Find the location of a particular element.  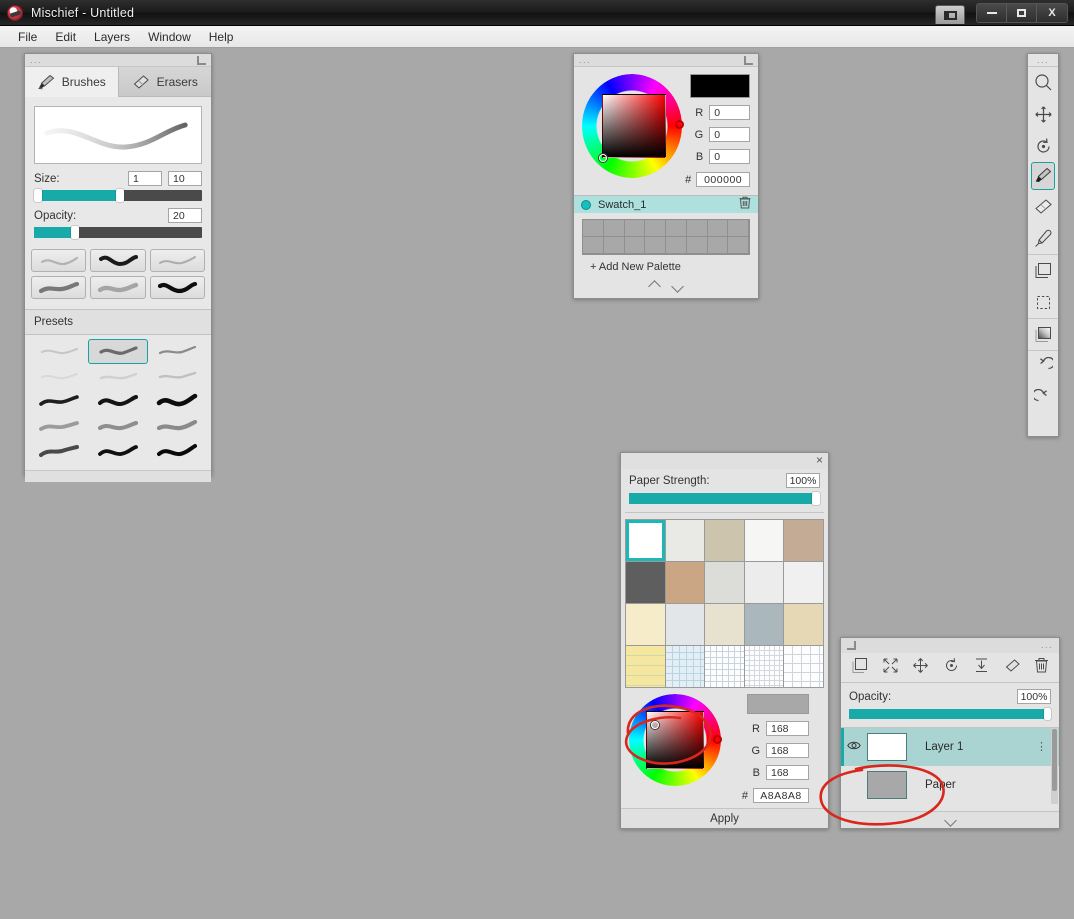

trash-icon is located at coordinates (745, 205).